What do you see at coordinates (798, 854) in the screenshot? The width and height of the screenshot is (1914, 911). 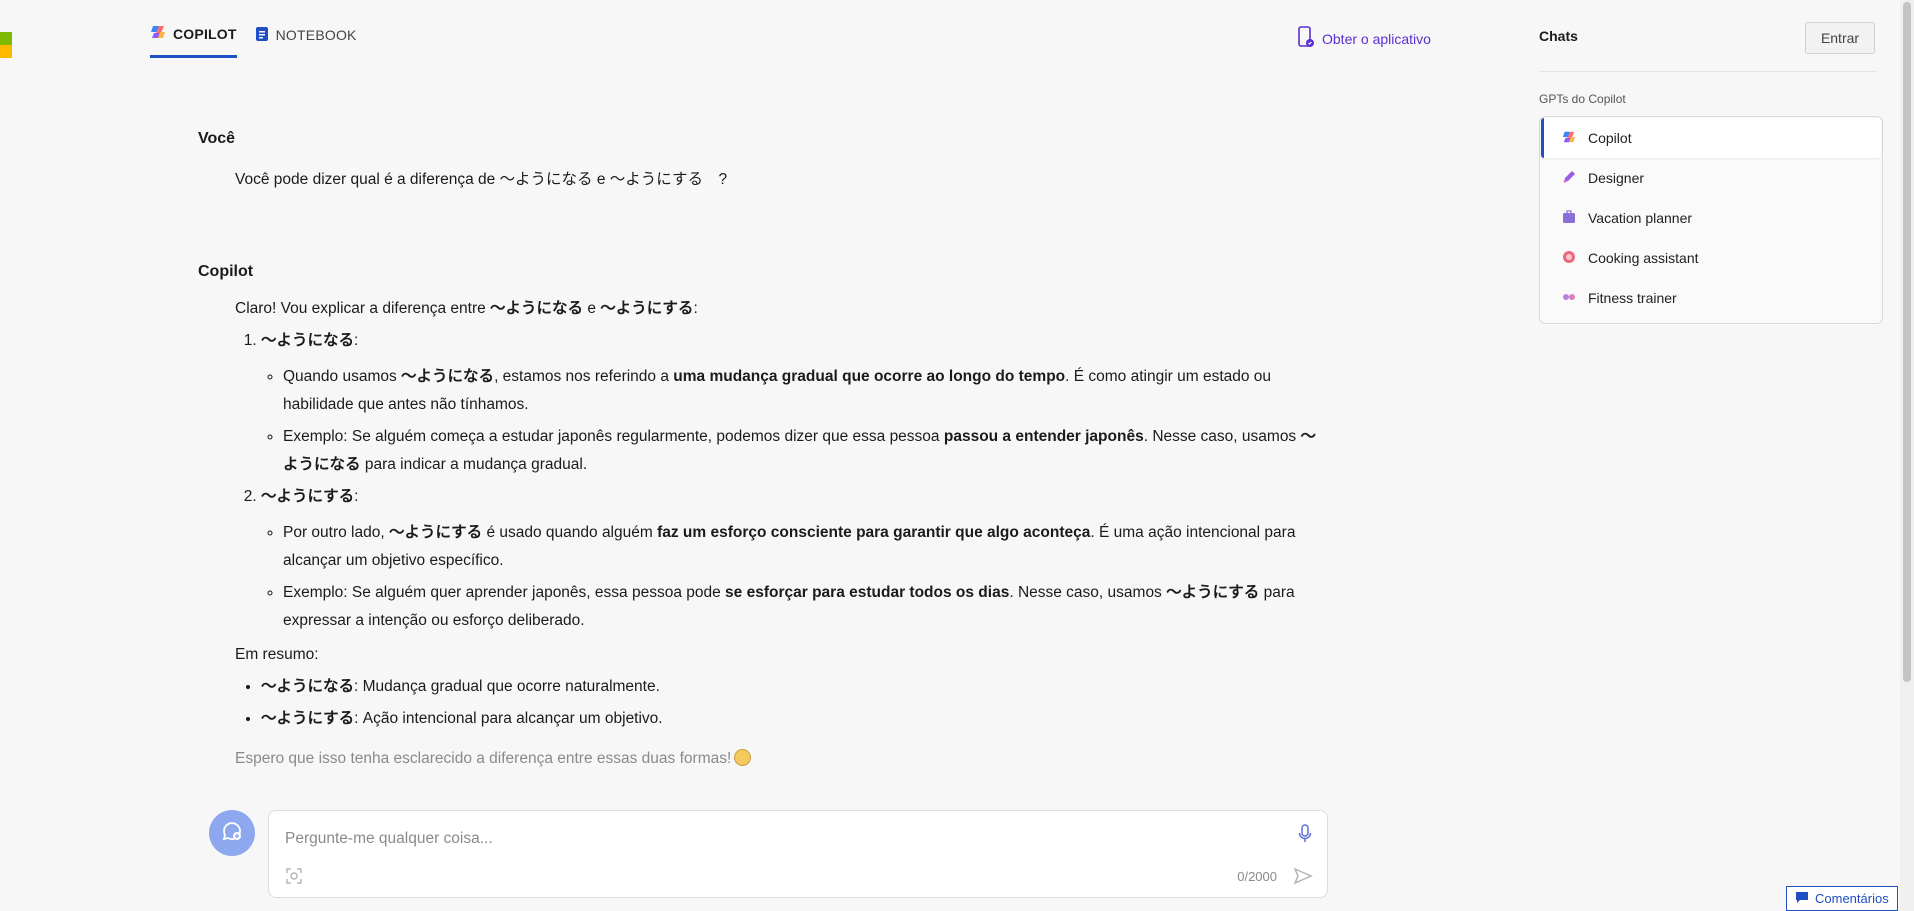 I see `chat-composer: 0/2000` at bounding box center [798, 854].